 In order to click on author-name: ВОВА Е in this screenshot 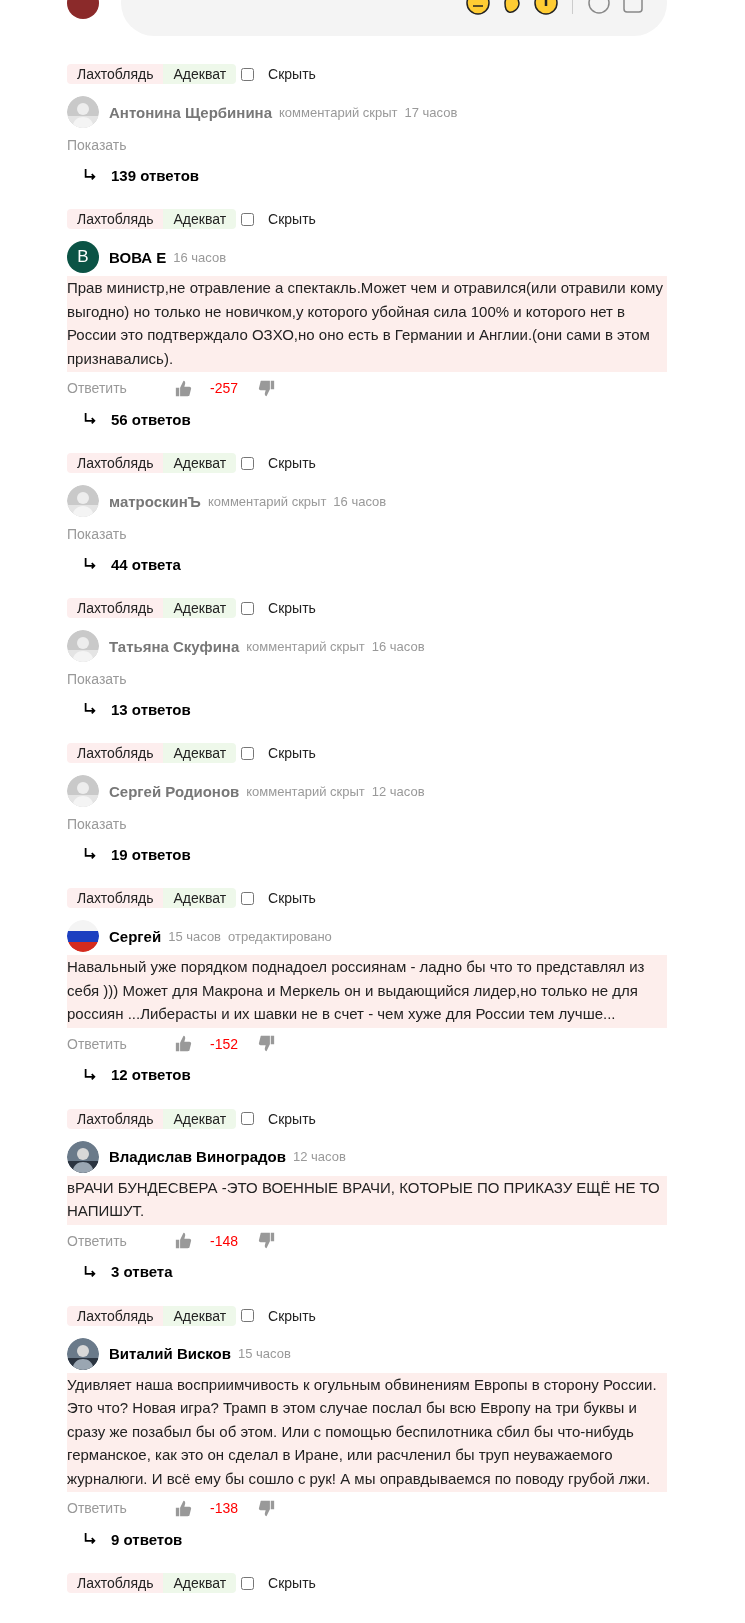, I will do `click(138, 257)`.